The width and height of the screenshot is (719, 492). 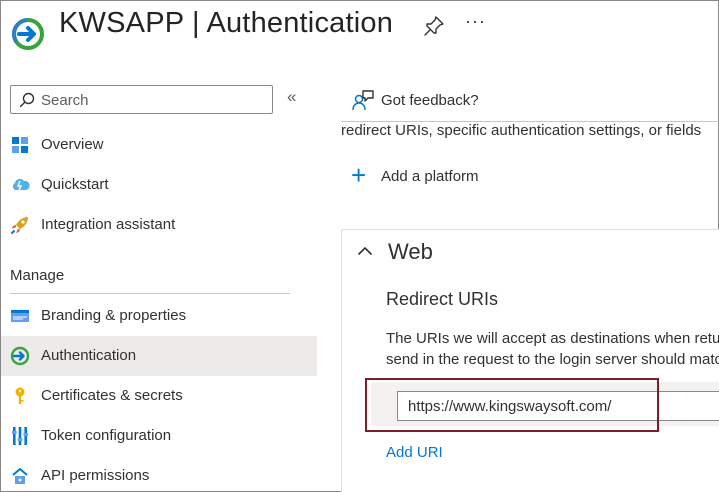 What do you see at coordinates (114, 315) in the screenshot?
I see `sidebar-item-label: Branding & properties` at bounding box center [114, 315].